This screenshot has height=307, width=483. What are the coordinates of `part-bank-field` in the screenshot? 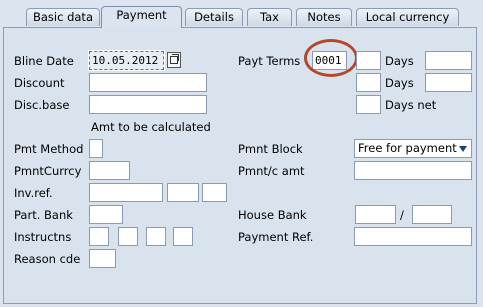 It's located at (106, 214).